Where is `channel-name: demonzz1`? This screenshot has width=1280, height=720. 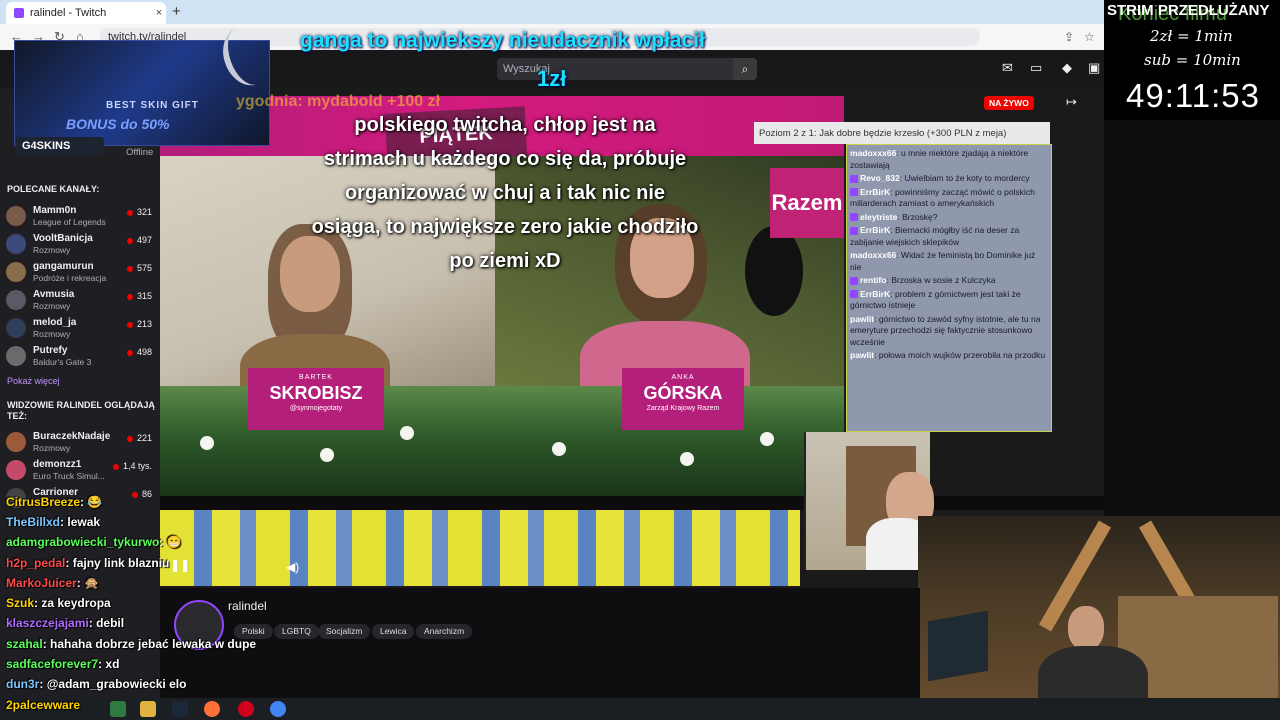
channel-name: demonzz1 is located at coordinates (57, 464).